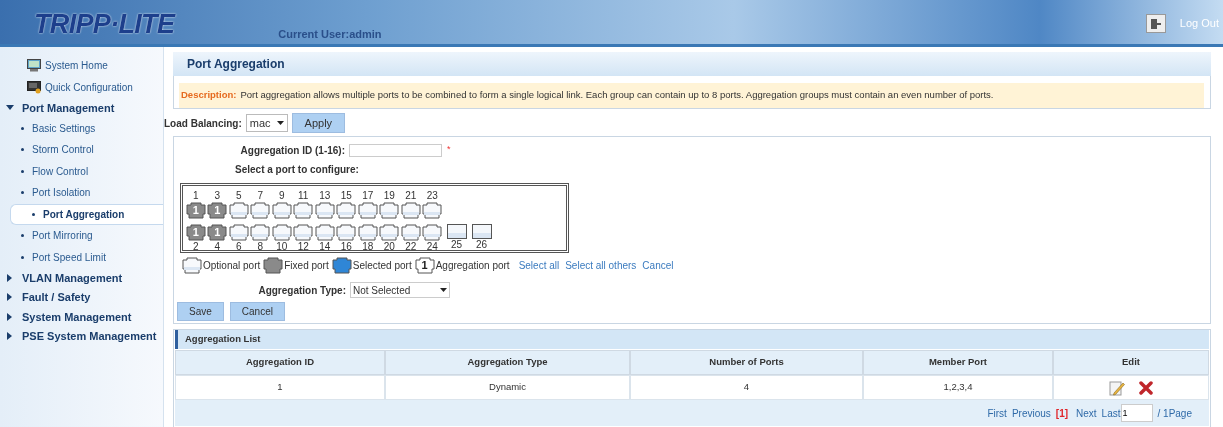 This screenshot has width=1223, height=427. Describe the element at coordinates (382, 265) in the screenshot. I see `legend-label: Selected port` at that location.